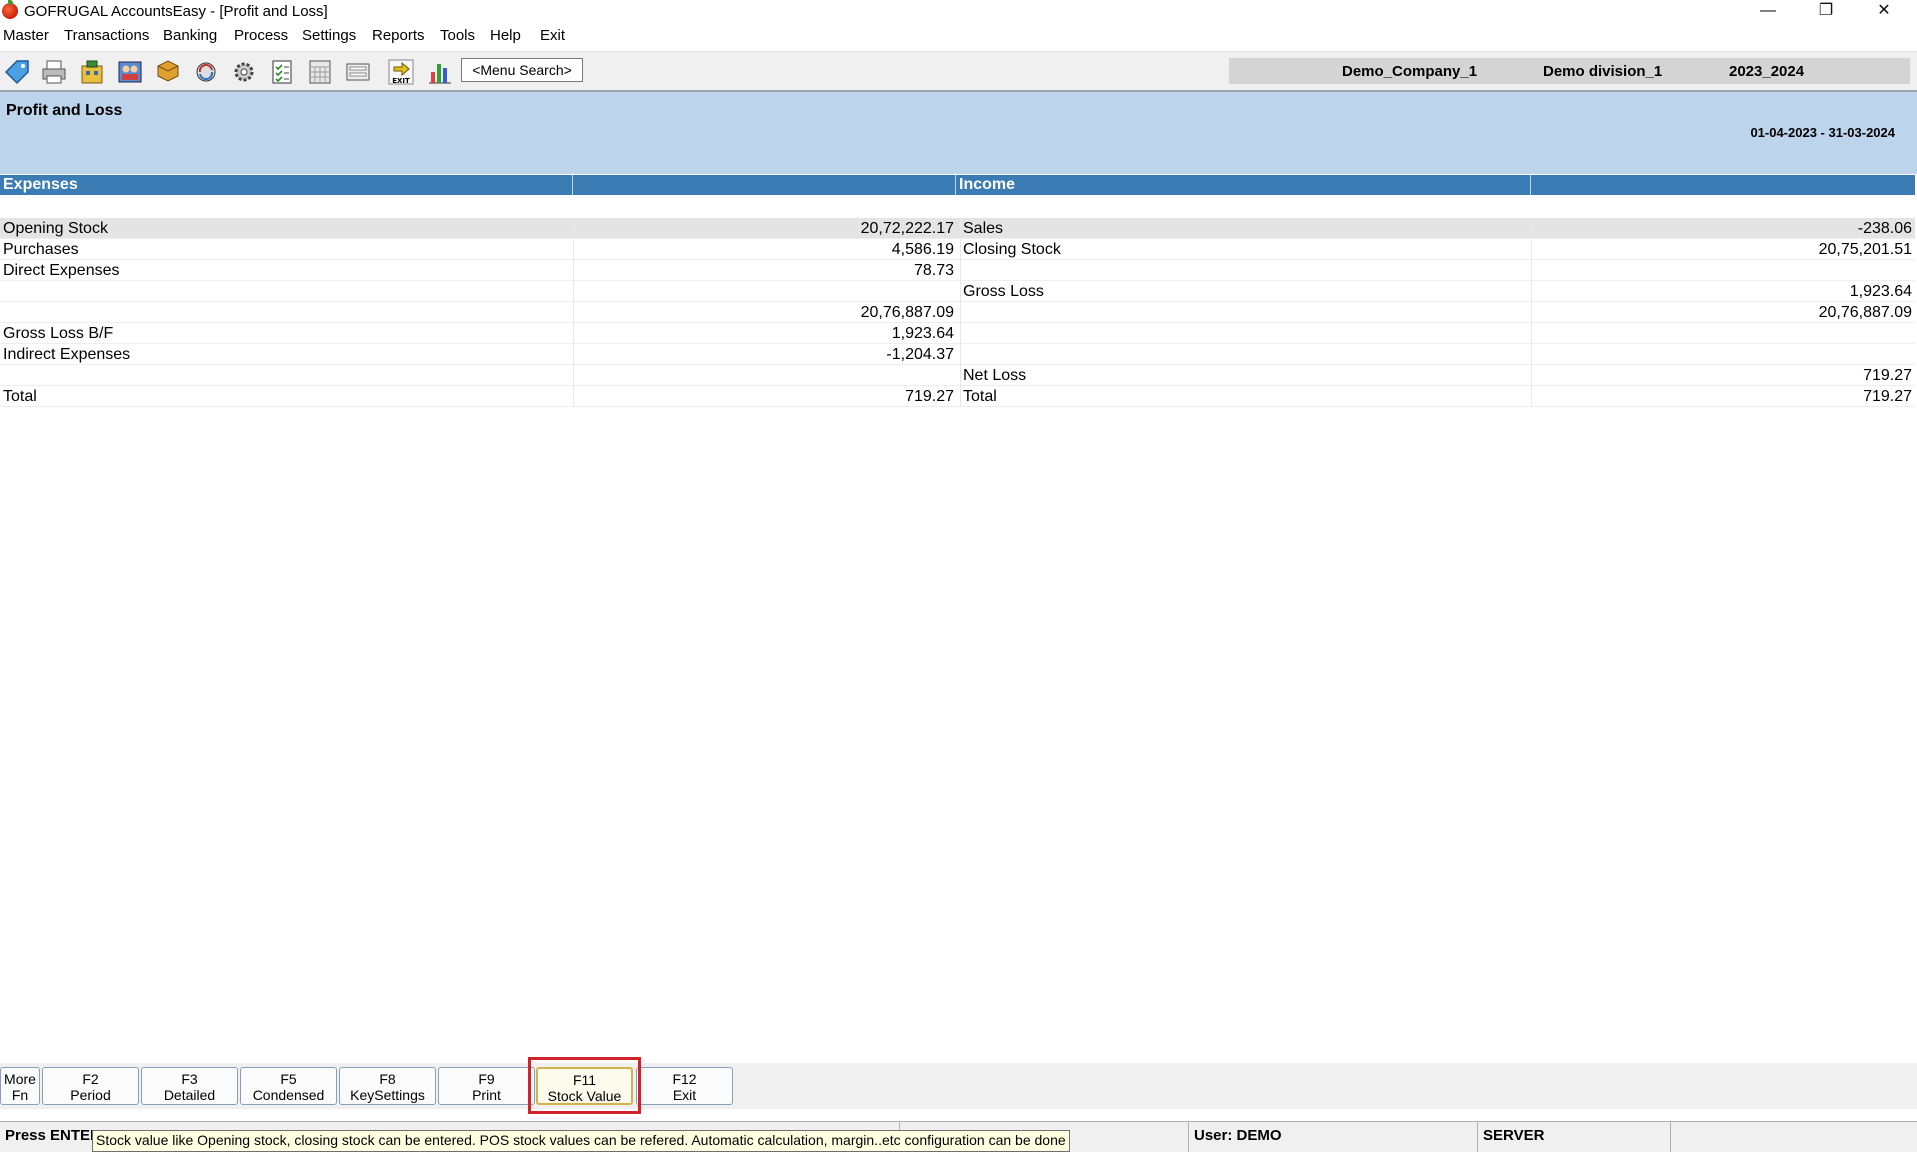 The width and height of the screenshot is (1917, 1152). I want to click on fkey-code: F9, so click(486, 1079).